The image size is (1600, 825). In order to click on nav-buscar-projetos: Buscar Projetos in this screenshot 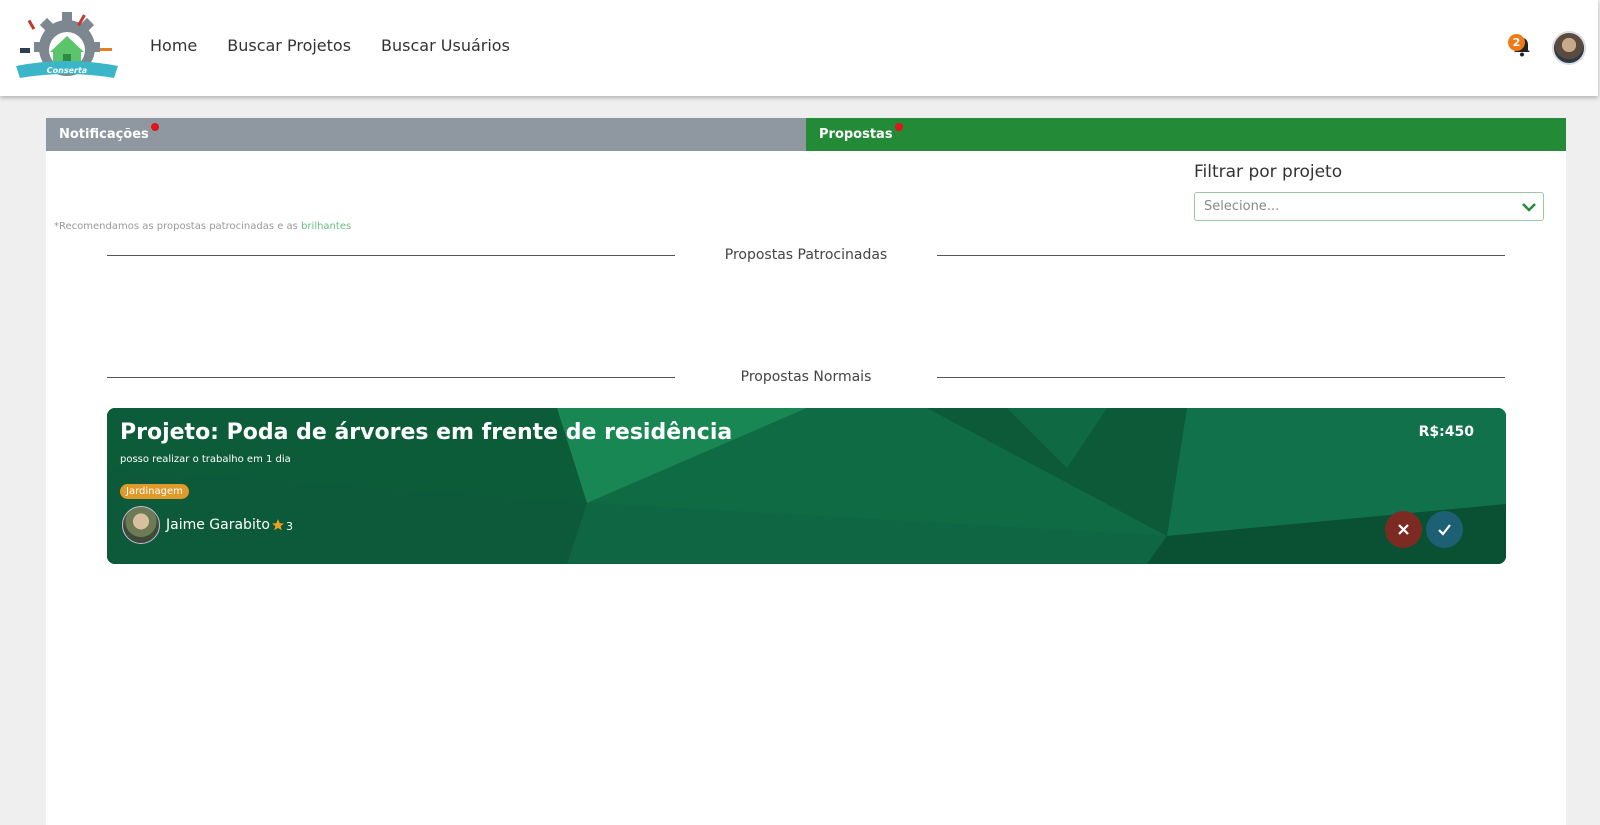, I will do `click(289, 45)`.